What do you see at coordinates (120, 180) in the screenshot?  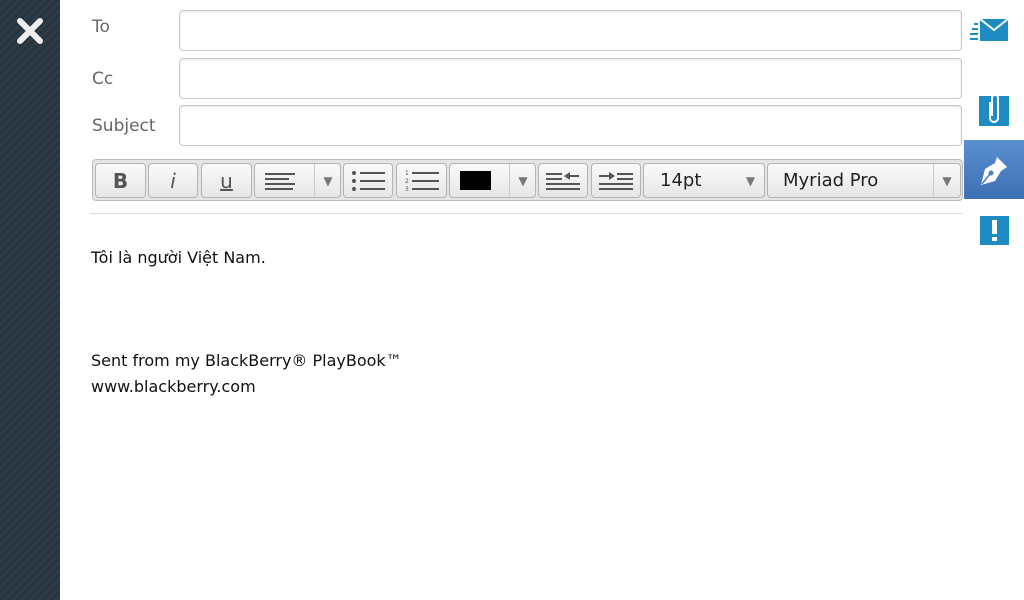 I see `bold-button: B` at bounding box center [120, 180].